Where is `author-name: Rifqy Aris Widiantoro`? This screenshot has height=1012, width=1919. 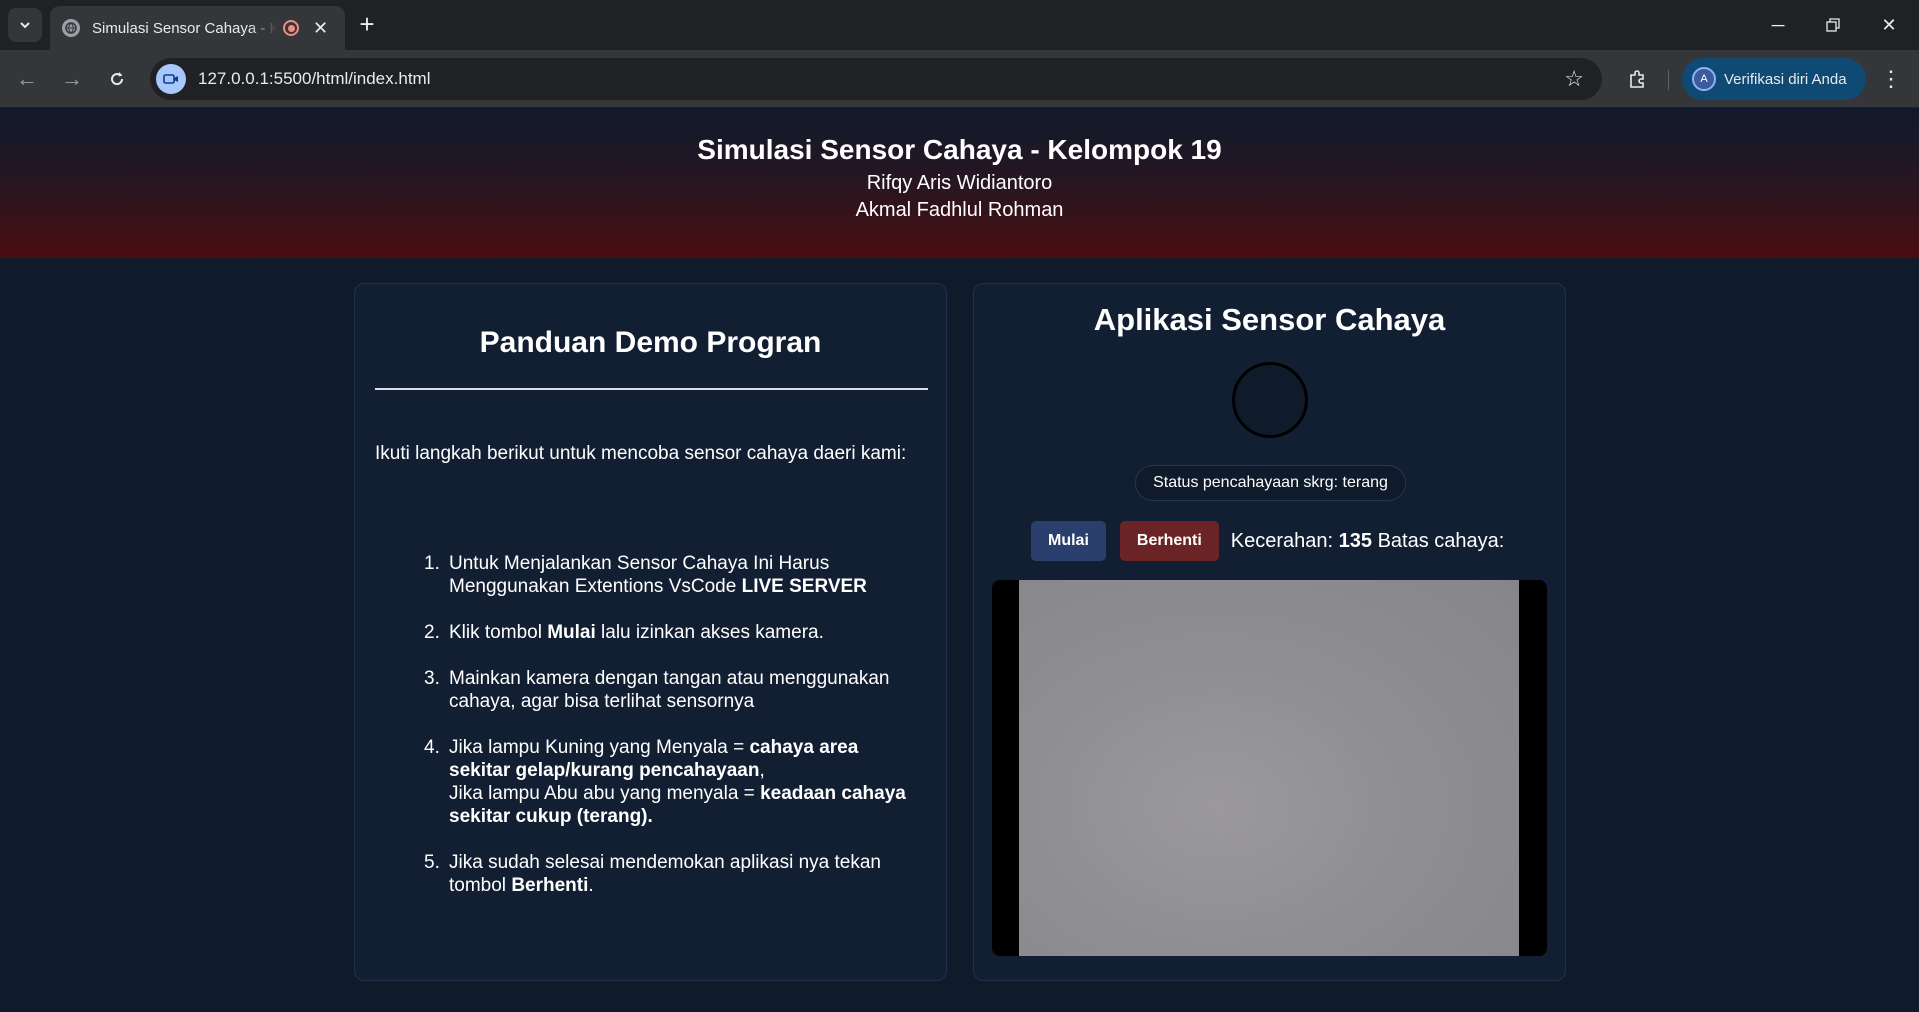
author-name: Rifqy Aris Widiantoro is located at coordinates (959, 183).